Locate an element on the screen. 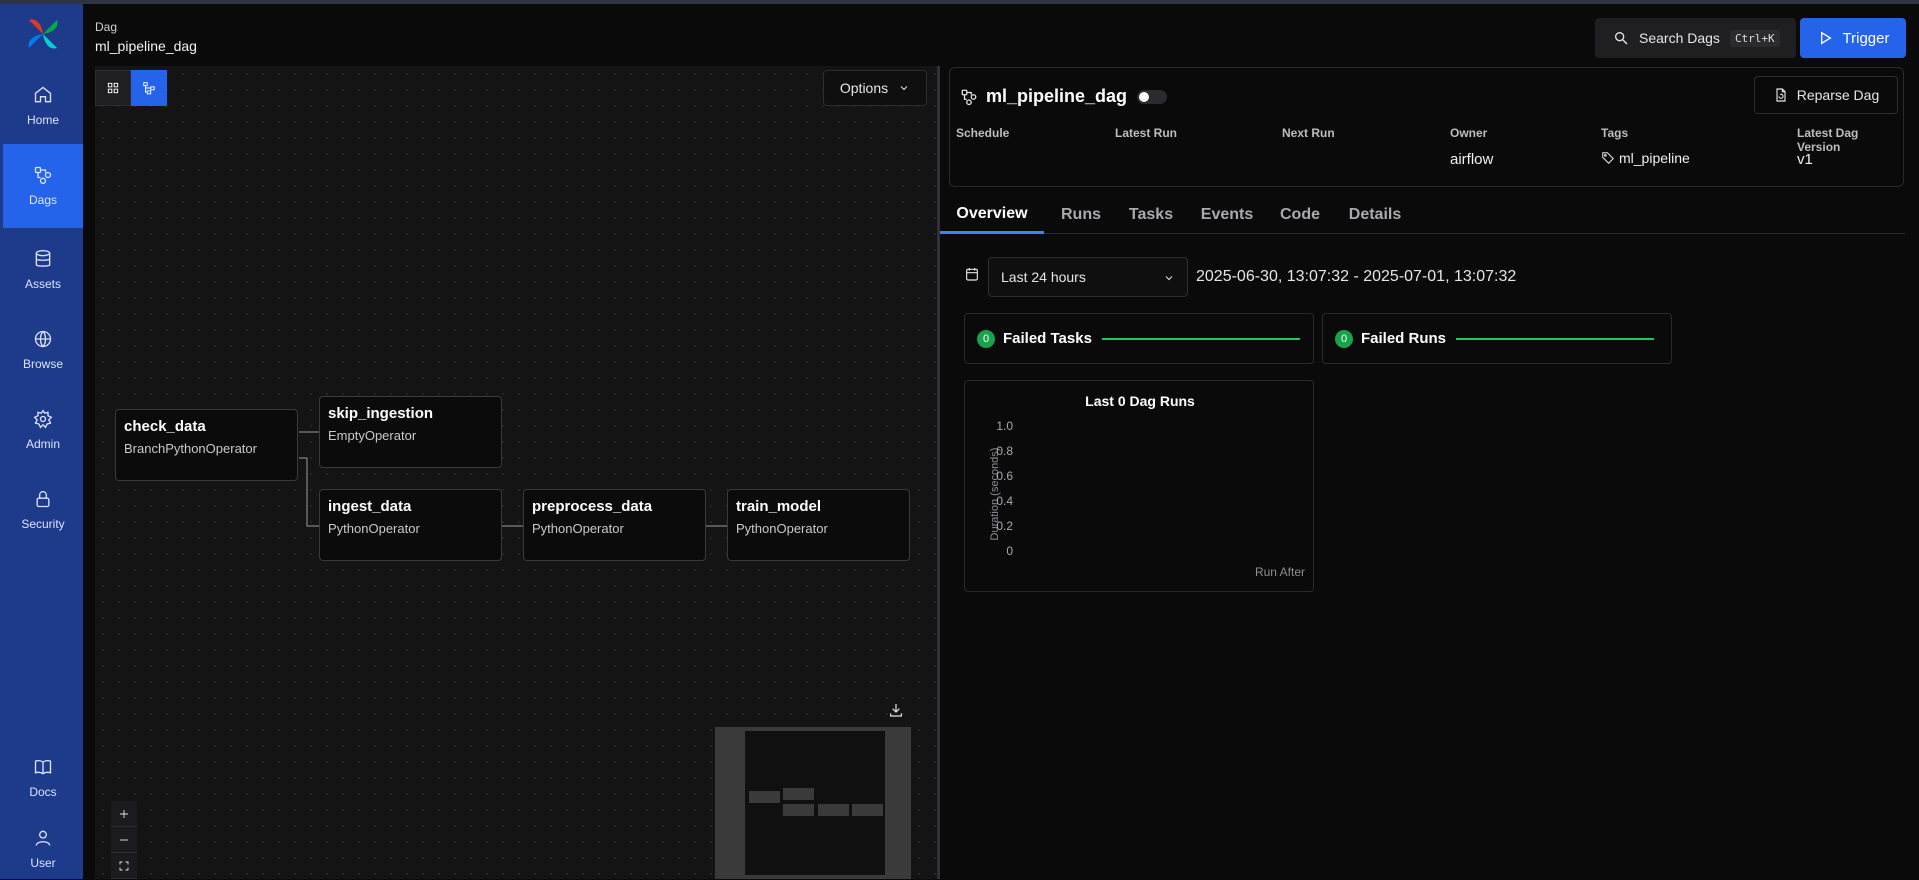 This screenshot has height=880, width=1919. file-refresh-icon is located at coordinates (1781, 95).